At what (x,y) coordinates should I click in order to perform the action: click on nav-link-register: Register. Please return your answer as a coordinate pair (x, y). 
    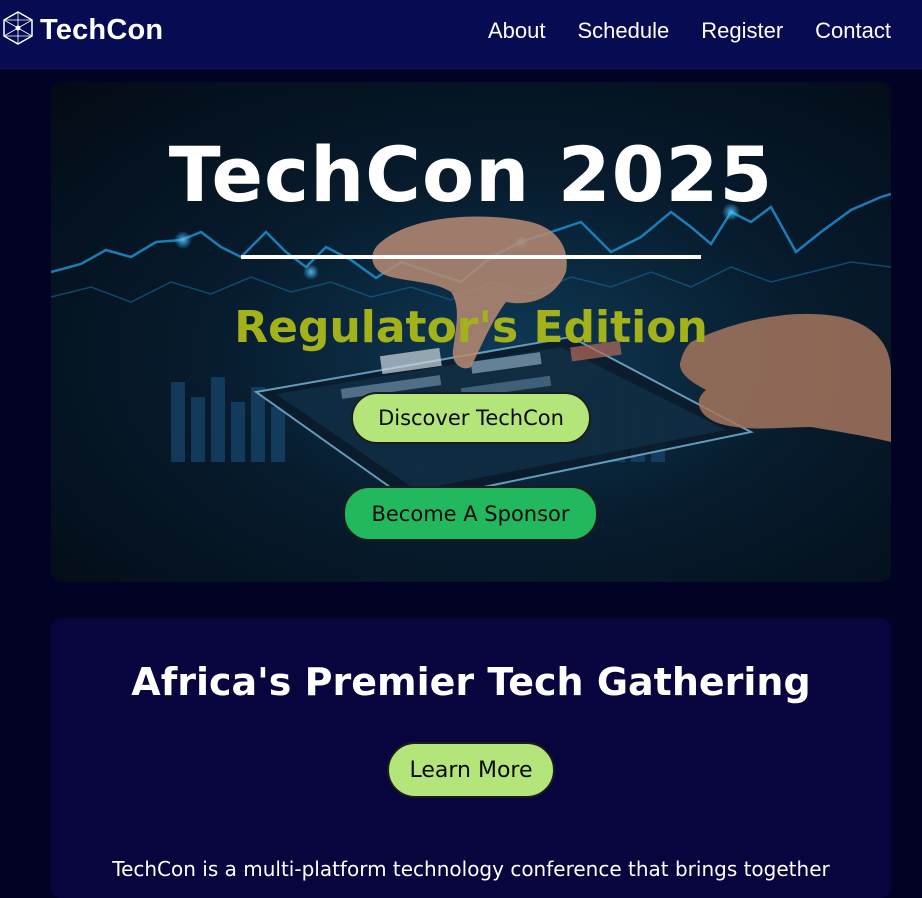
    Looking at the image, I should click on (742, 31).